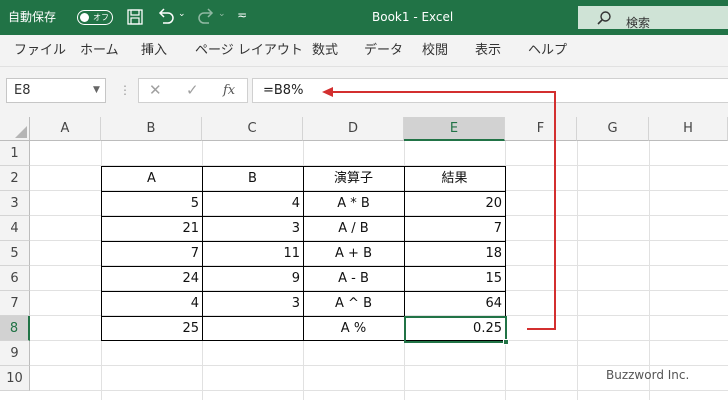 The height and width of the screenshot is (400, 728). What do you see at coordinates (84, 17) in the screenshot?
I see `toggle-knob` at bounding box center [84, 17].